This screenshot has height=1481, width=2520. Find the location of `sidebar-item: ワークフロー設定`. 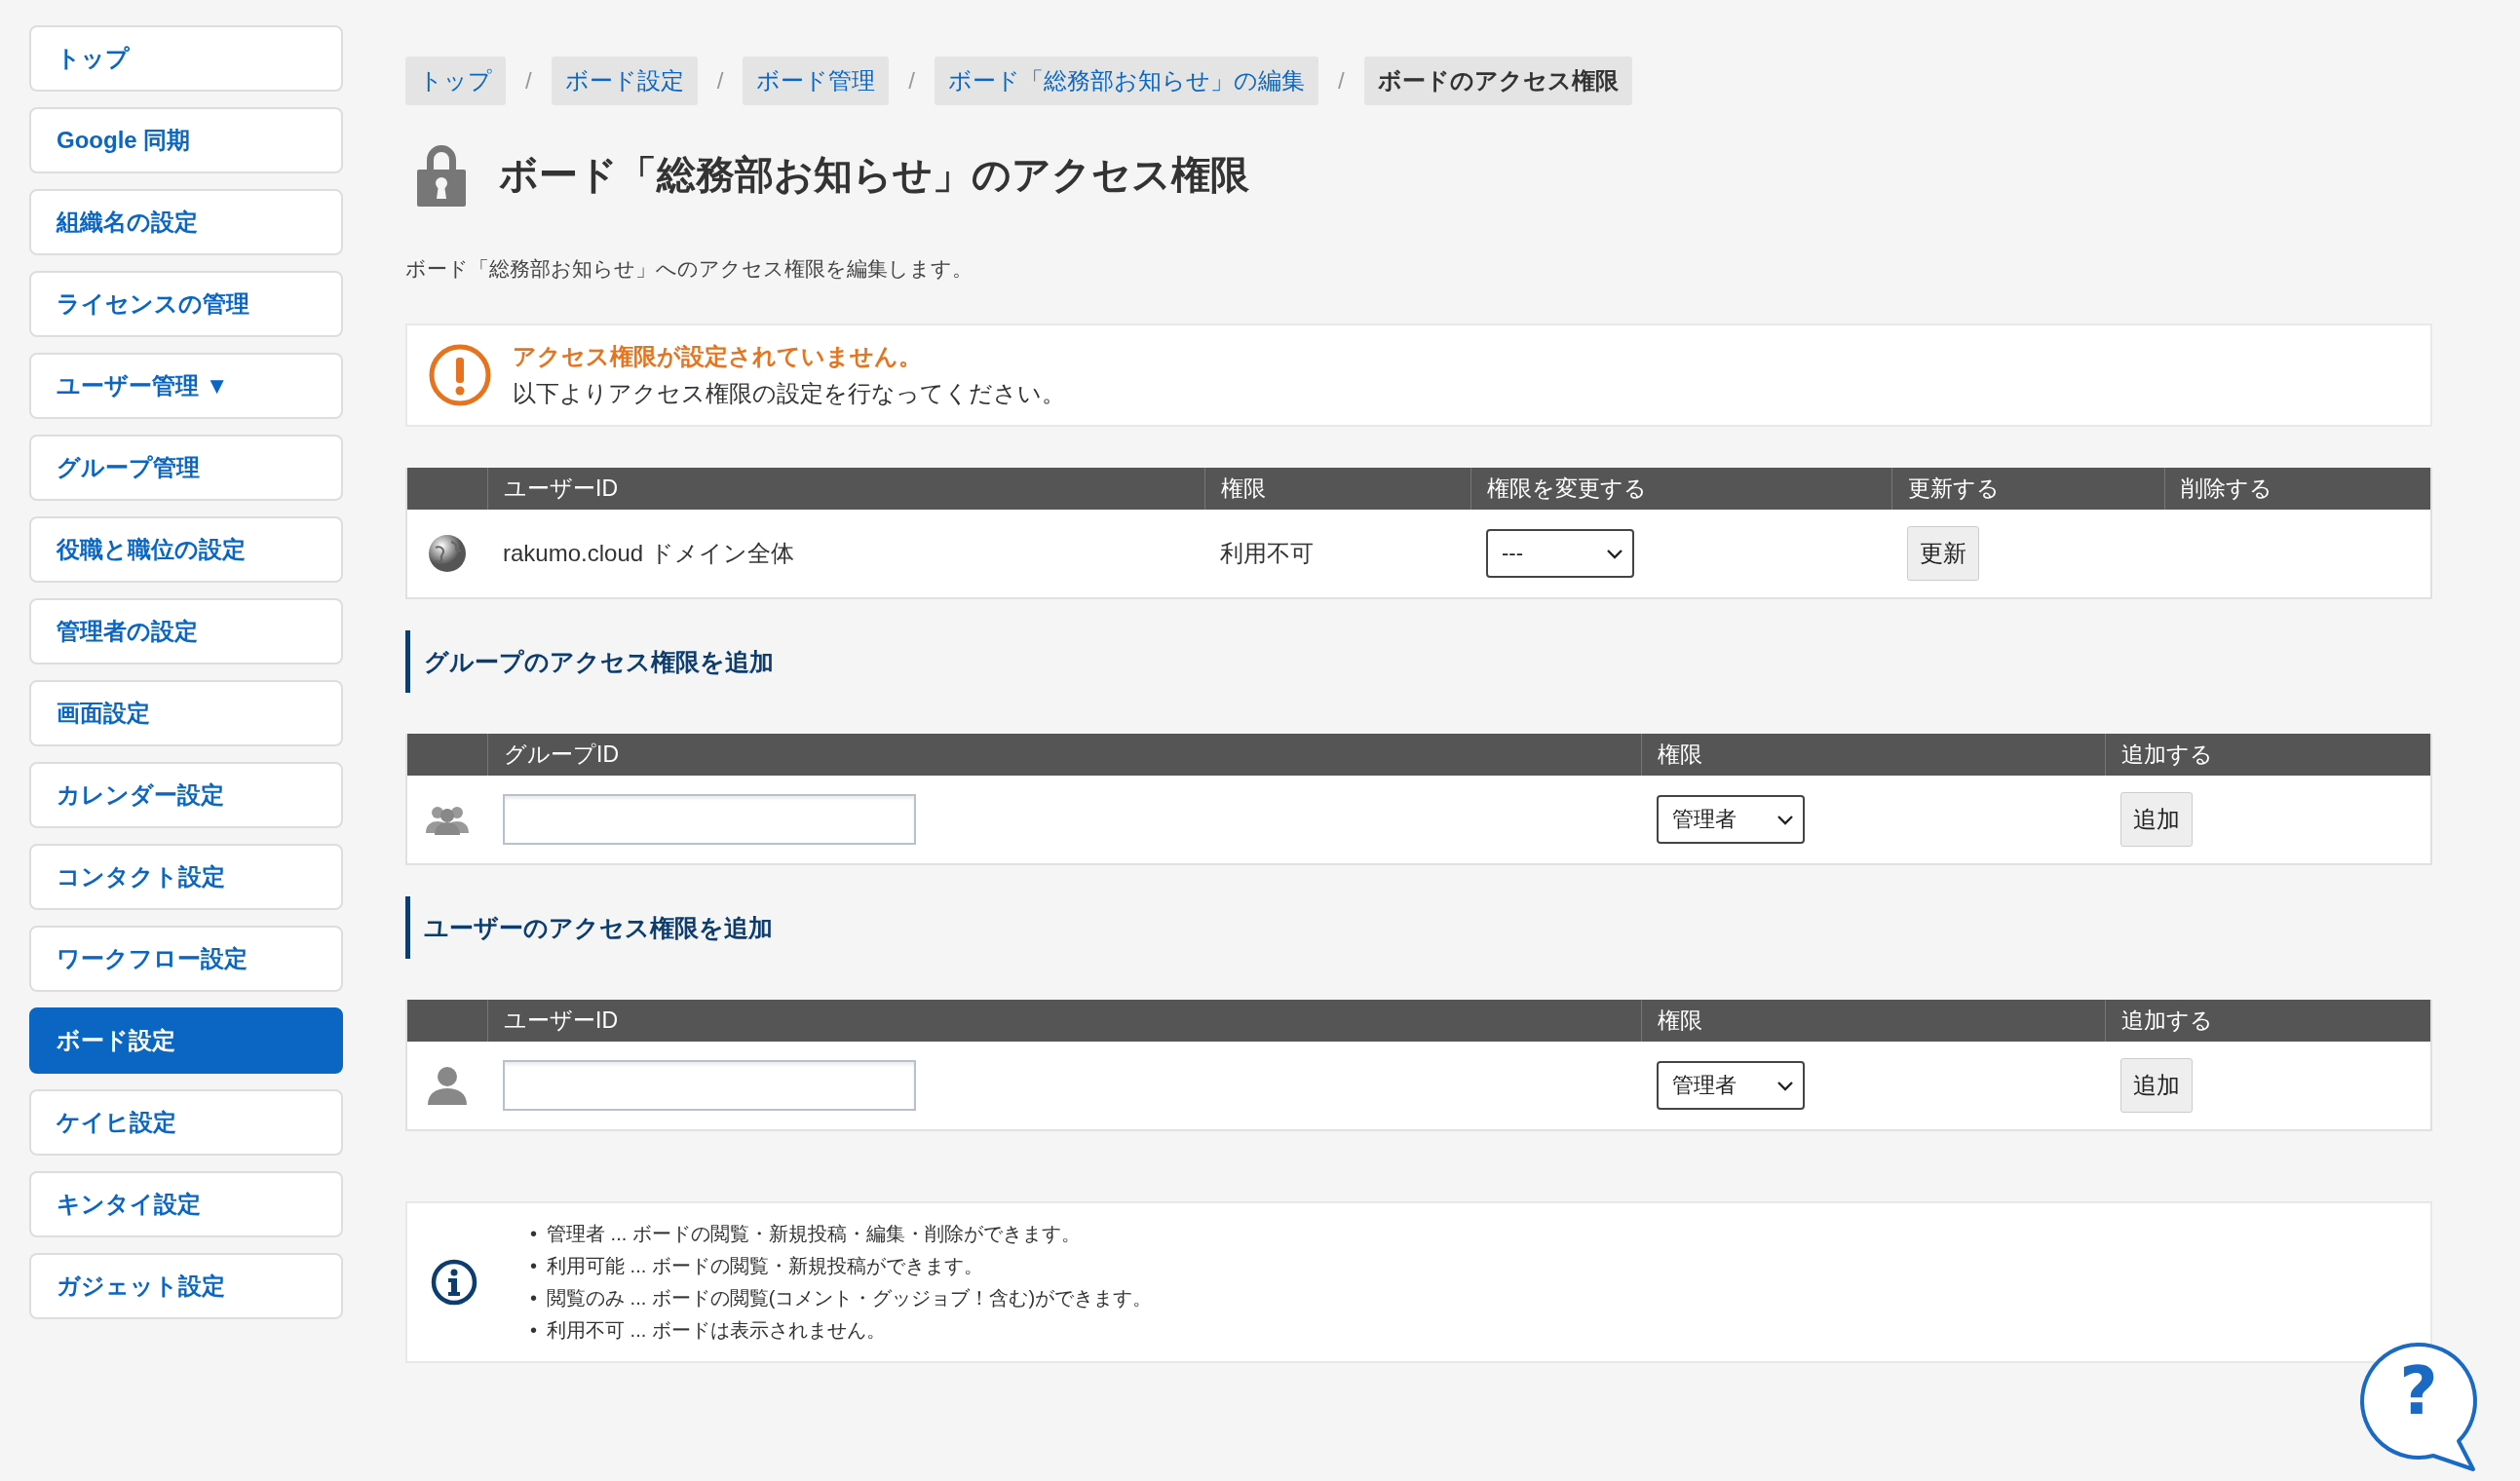

sidebar-item: ワークフロー設定 is located at coordinates (186, 959).